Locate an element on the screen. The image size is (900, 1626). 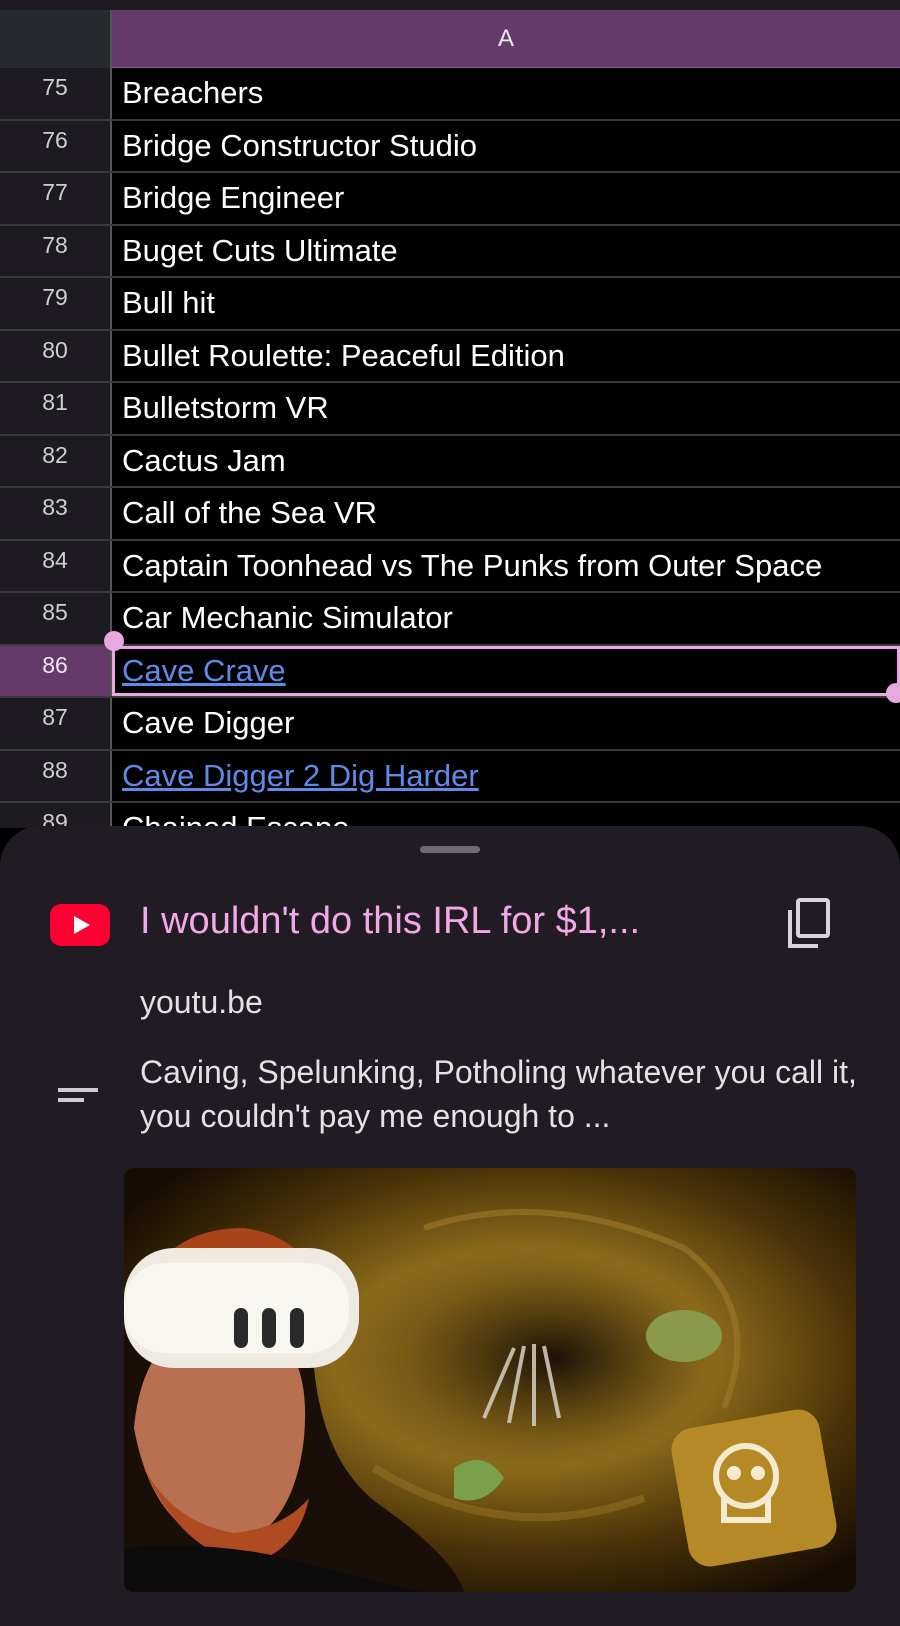
selection-handle-start is located at coordinates (114, 641).